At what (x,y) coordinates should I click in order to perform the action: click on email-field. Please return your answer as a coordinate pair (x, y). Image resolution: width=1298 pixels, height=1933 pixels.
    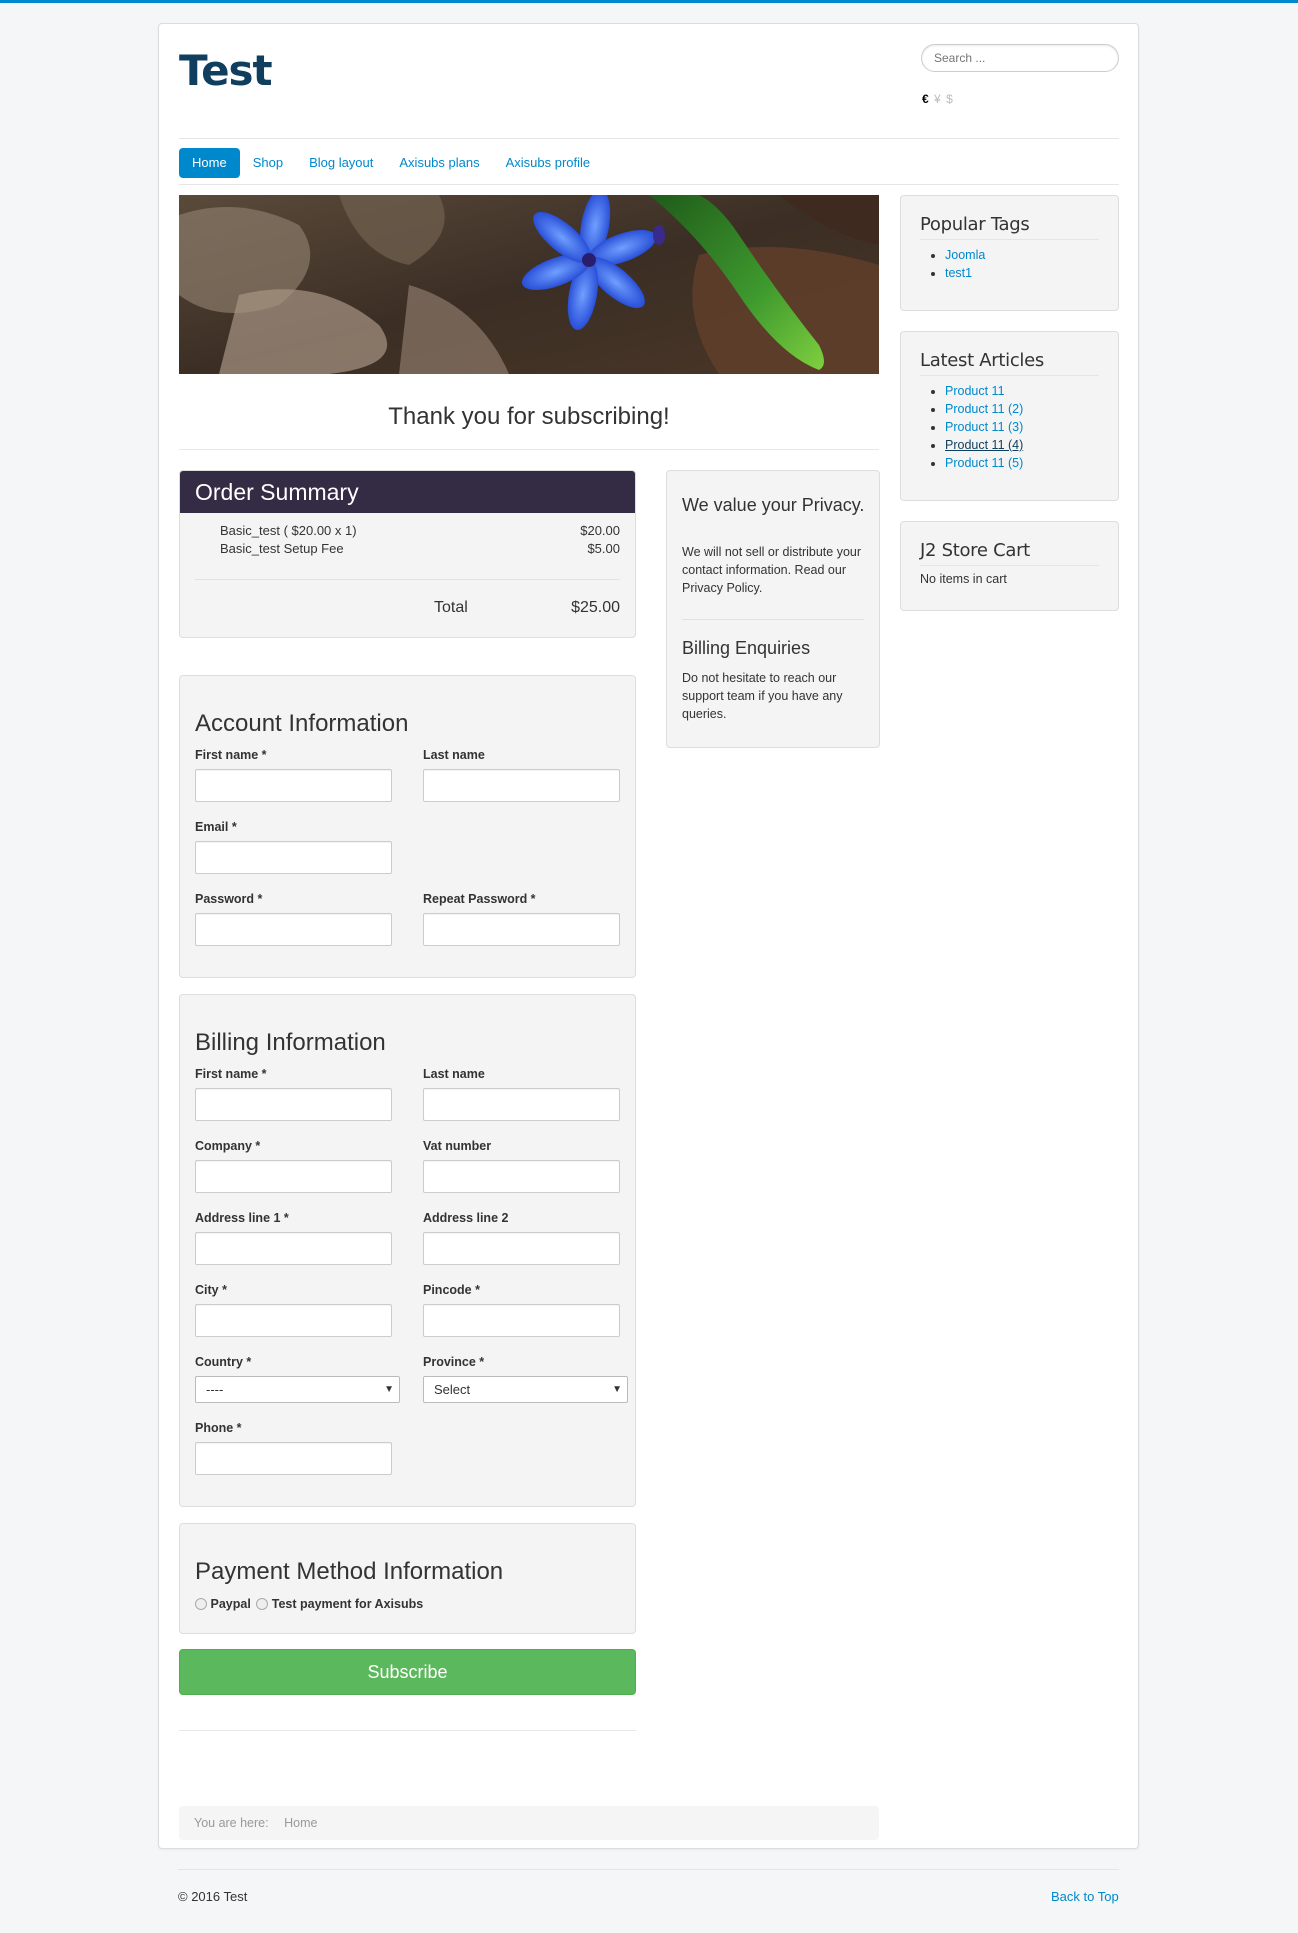
    Looking at the image, I should click on (293, 857).